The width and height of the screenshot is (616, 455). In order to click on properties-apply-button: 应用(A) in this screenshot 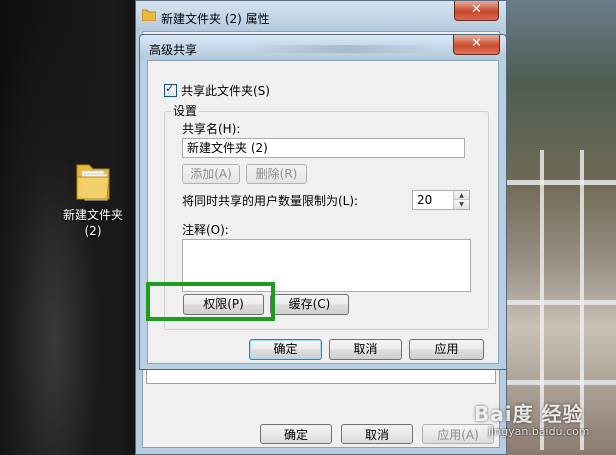, I will do `click(458, 434)`.